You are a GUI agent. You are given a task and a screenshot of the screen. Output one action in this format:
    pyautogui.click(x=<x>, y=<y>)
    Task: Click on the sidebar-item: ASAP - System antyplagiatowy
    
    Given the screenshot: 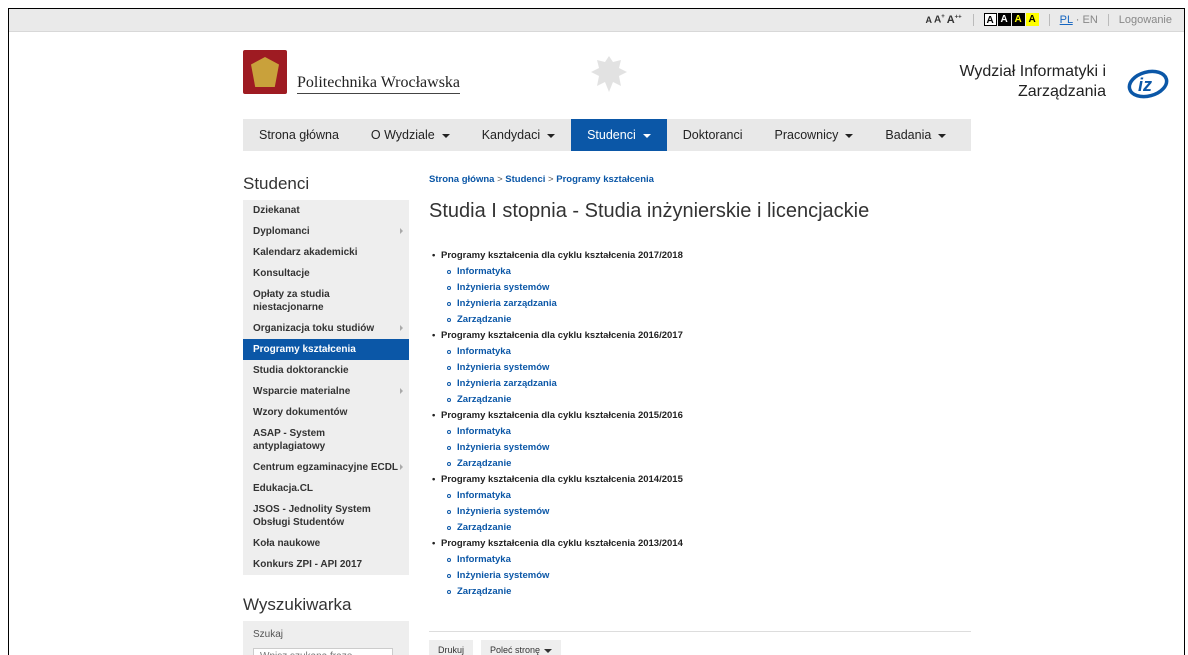 What is the action you would take?
    pyautogui.click(x=326, y=440)
    